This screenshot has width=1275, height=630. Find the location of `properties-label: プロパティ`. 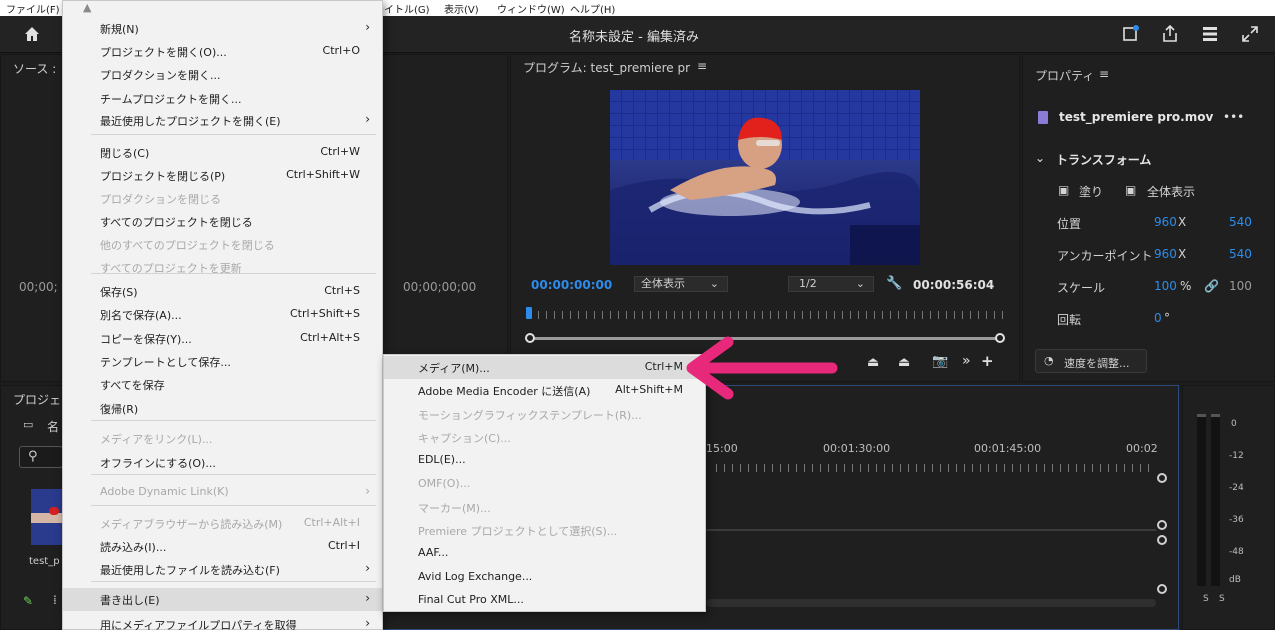

properties-label: プロパティ is located at coordinates (1065, 76).